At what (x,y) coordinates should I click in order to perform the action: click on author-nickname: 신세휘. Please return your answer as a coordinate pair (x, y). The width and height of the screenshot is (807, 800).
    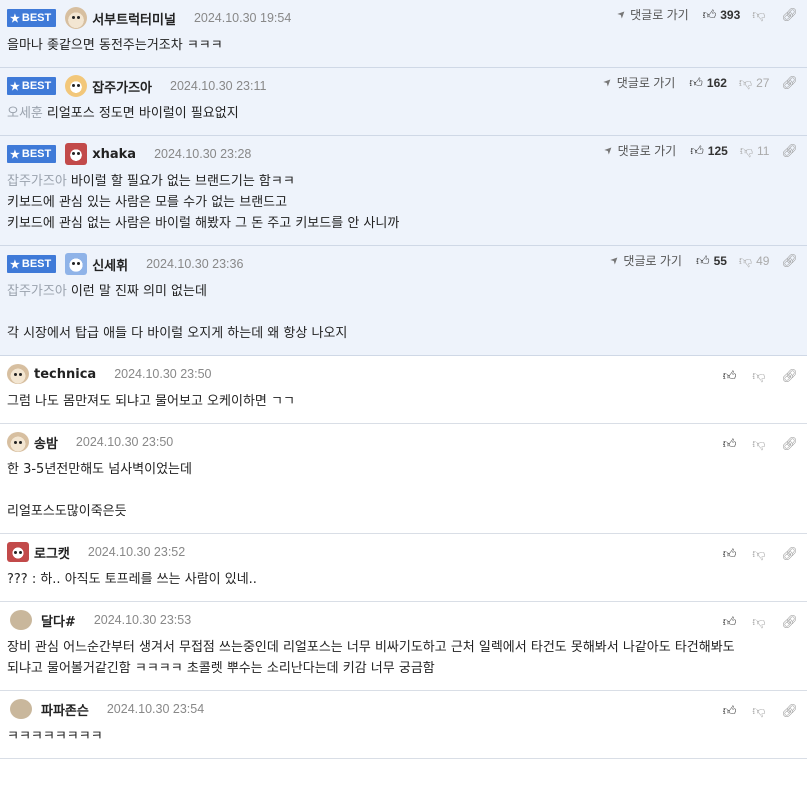
    Looking at the image, I should click on (110, 264).